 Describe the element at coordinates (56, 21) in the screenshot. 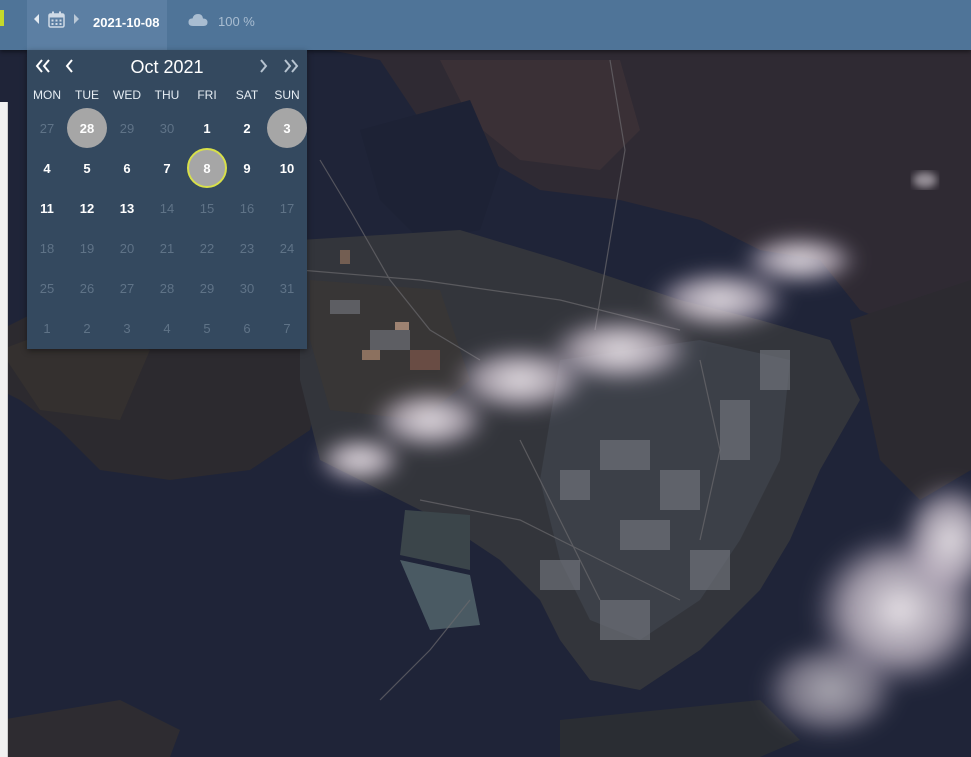

I see `calendar-icon` at that location.